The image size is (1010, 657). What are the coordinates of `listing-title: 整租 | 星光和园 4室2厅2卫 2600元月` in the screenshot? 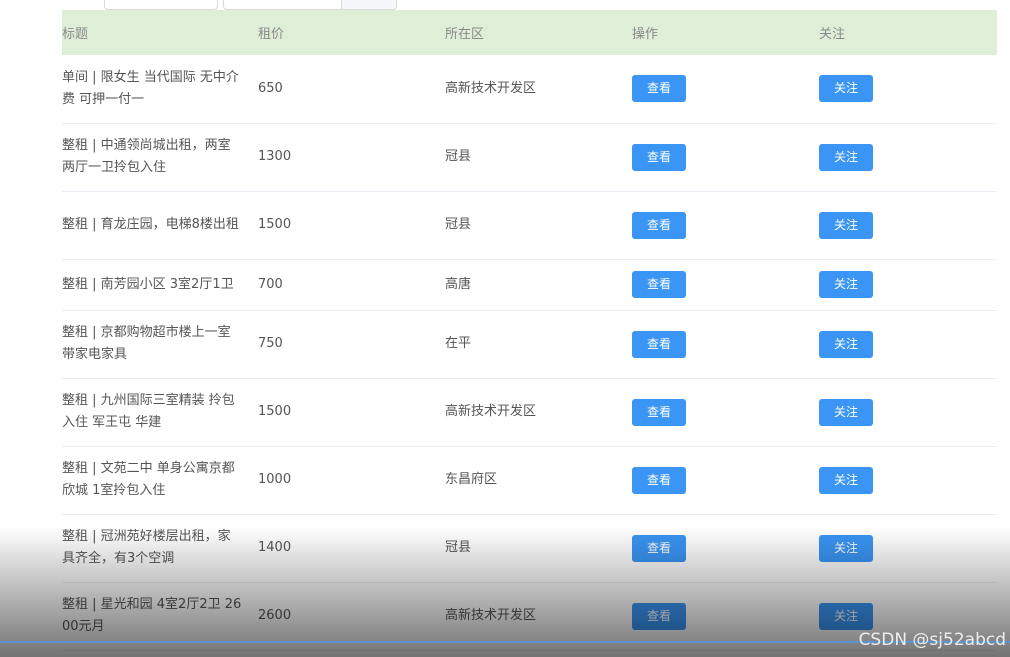 It's located at (152, 615).